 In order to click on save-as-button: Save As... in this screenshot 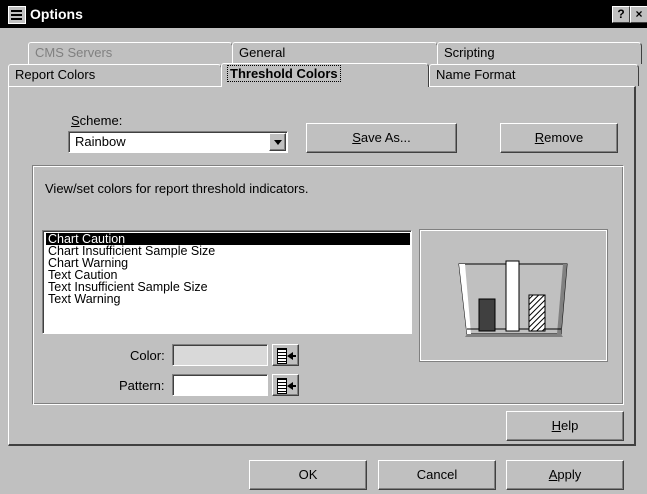, I will do `click(381, 138)`.